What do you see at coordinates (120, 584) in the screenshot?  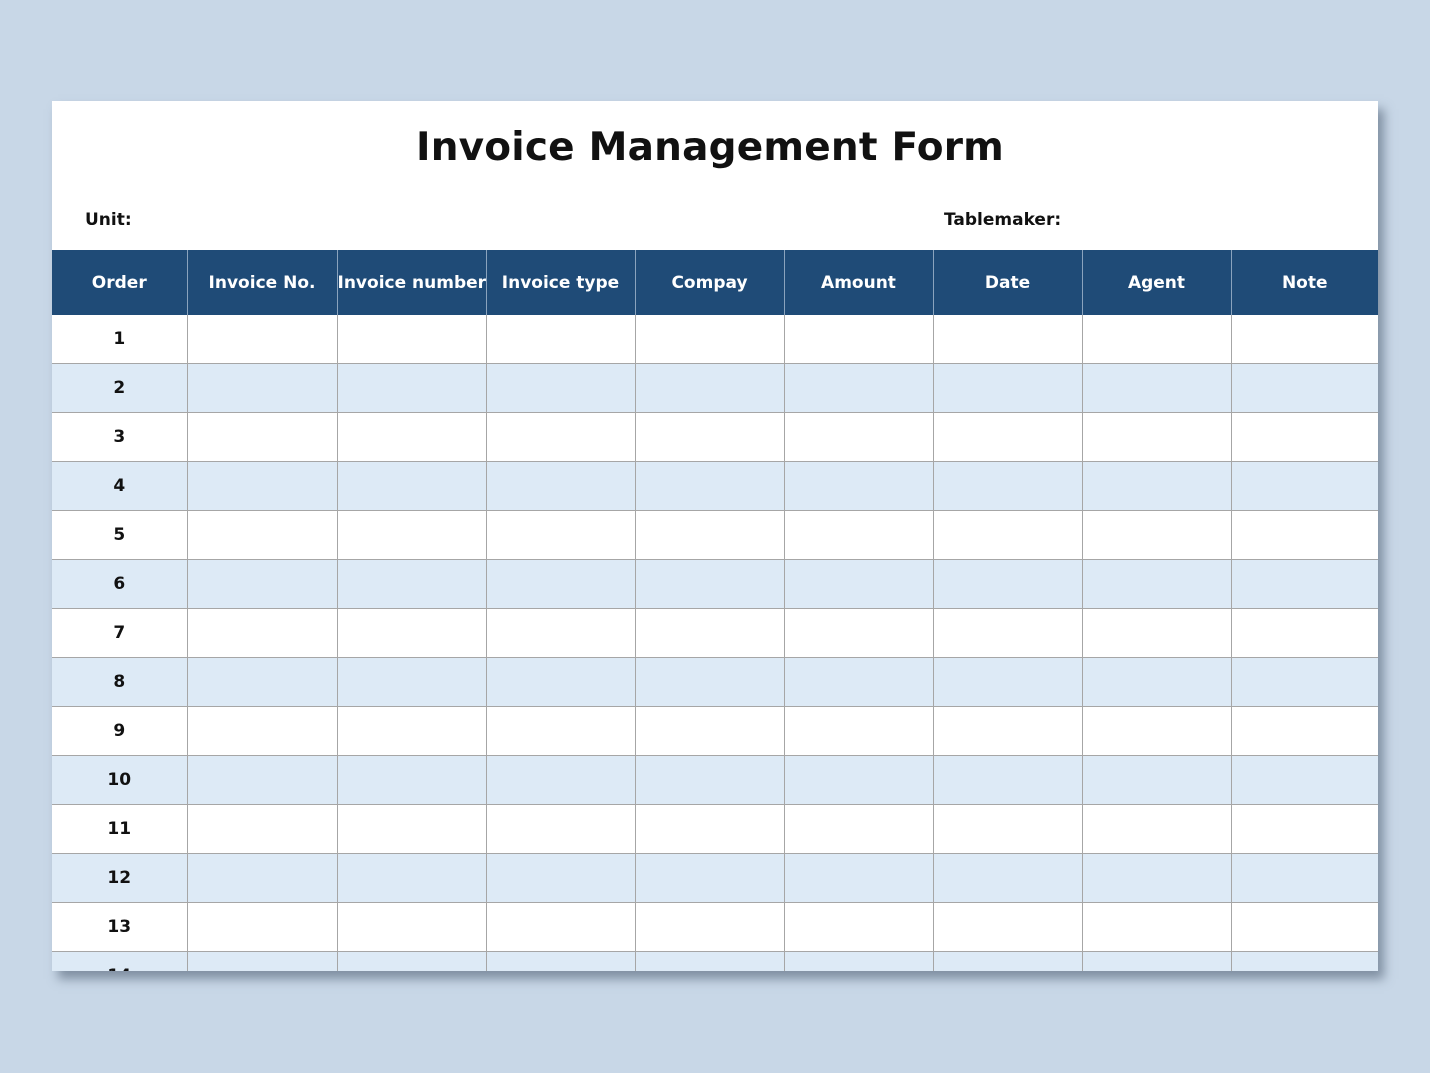 I see `order-cell: 6` at bounding box center [120, 584].